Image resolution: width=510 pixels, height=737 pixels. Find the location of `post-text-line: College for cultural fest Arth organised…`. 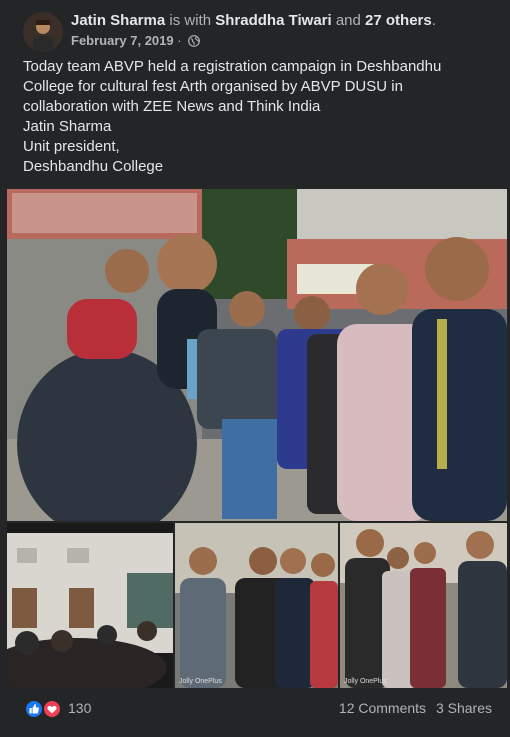

post-text-line: College for cultural fest Arth organised… is located at coordinates (213, 86).